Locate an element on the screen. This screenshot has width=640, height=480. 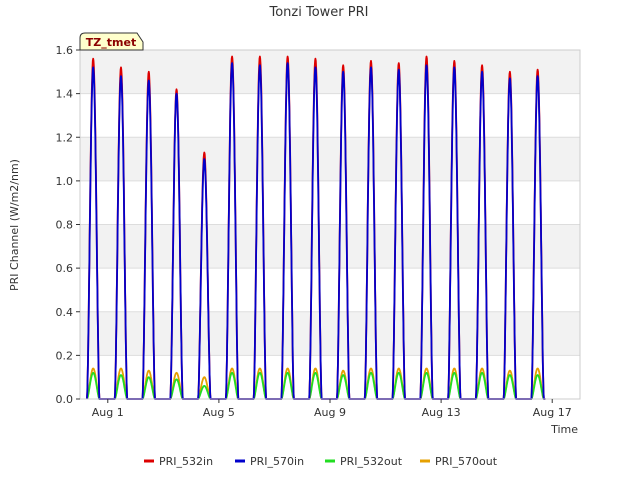
x-tick-label: Aug 5 is located at coordinates (219, 412).